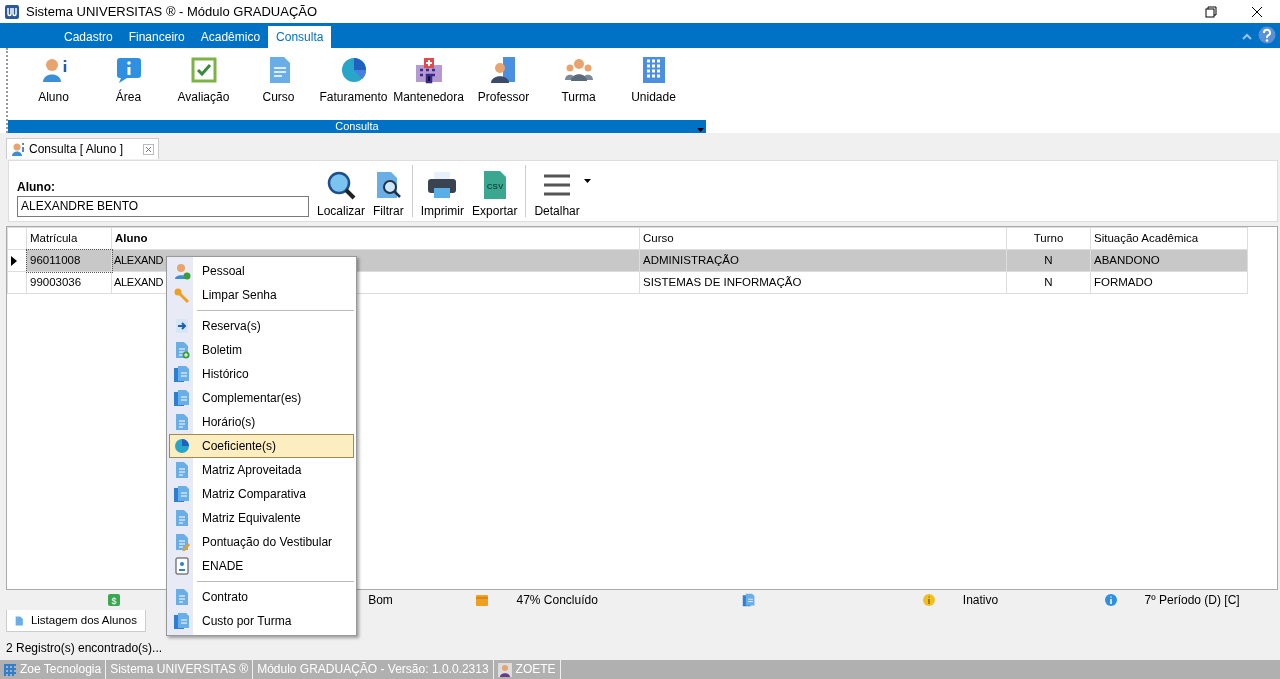 The height and width of the screenshot is (679, 1280). Describe the element at coordinates (36, 187) in the screenshot. I see `search-label: Aluno:` at that location.